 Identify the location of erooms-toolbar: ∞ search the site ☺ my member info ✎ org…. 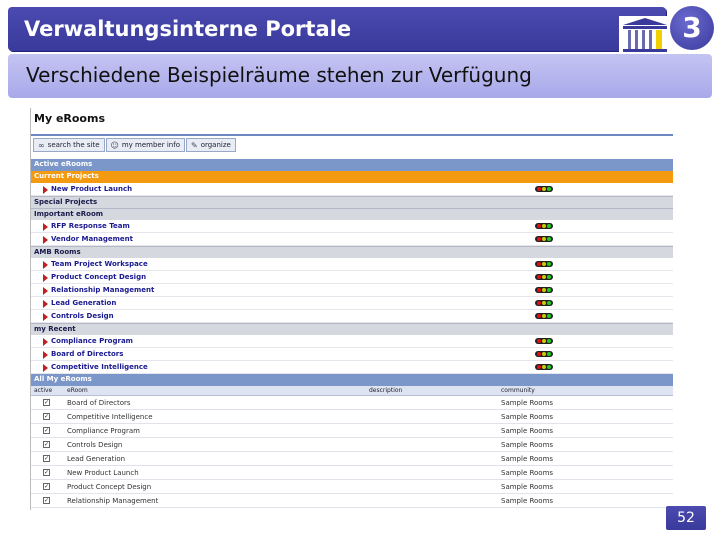
(352, 146).